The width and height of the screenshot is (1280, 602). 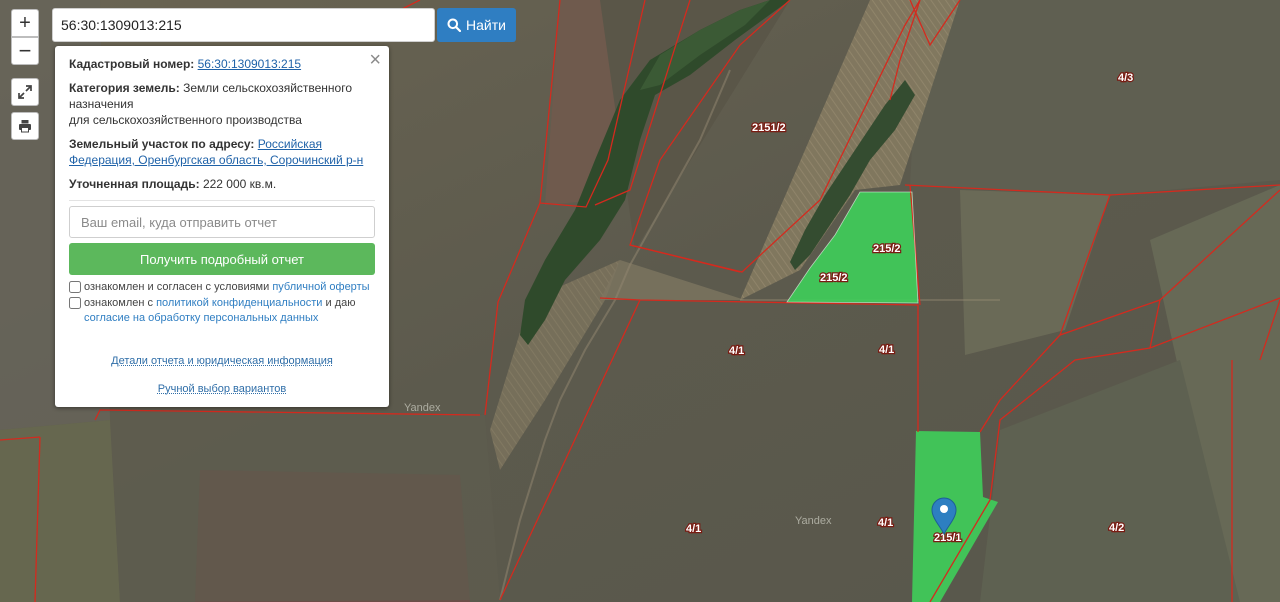 I want to click on close-icon: ×, so click(x=375, y=60).